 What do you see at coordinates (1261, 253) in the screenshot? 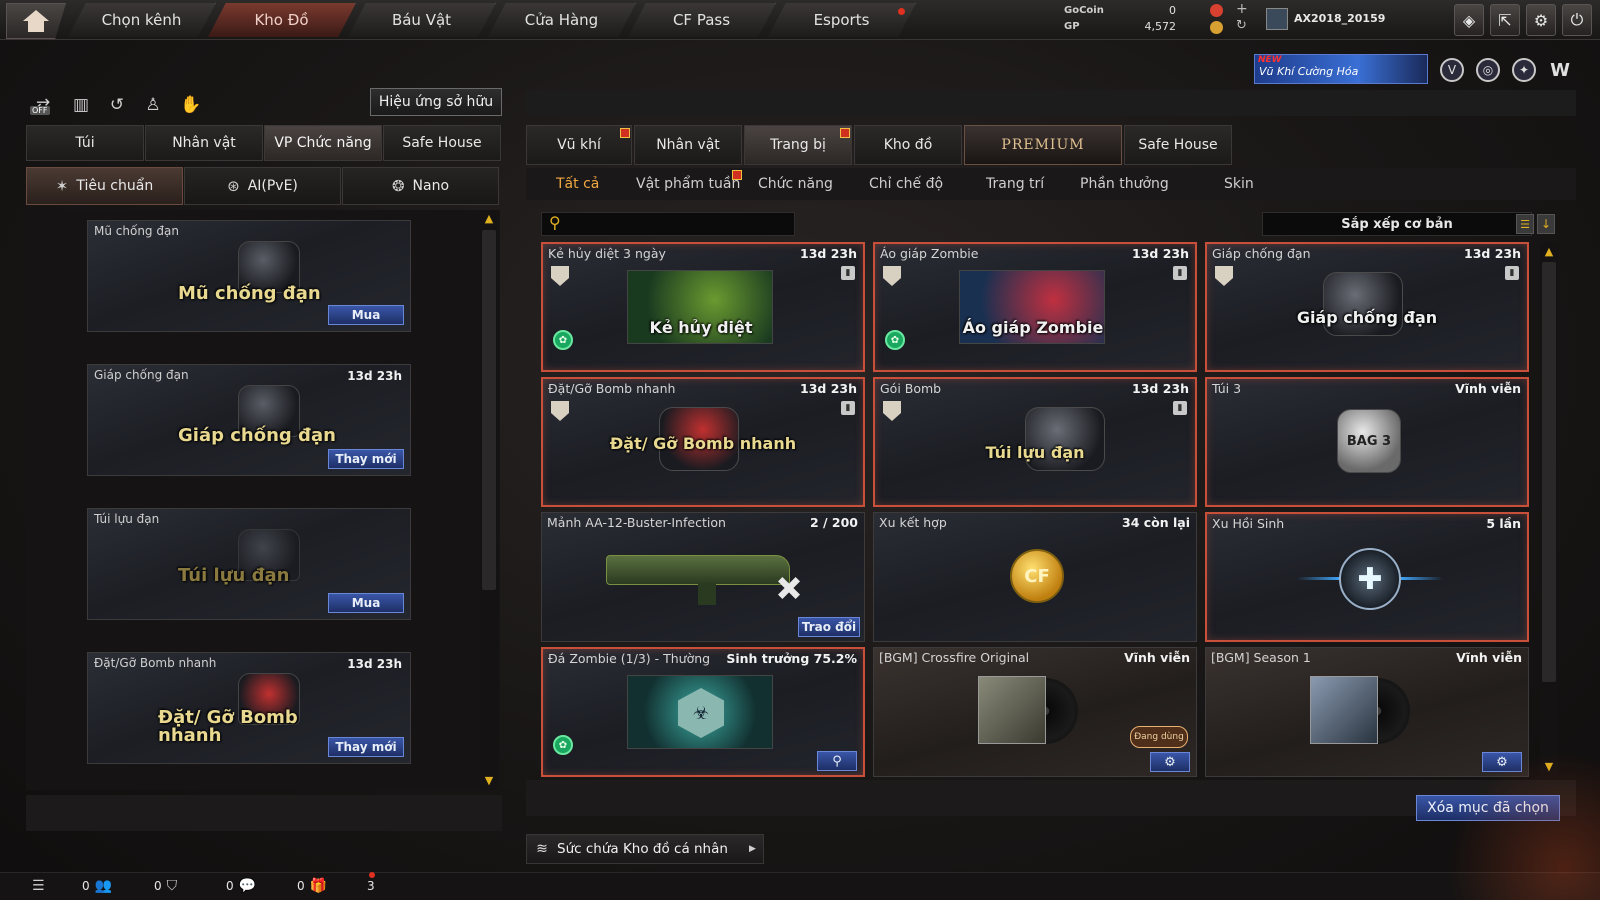
I see `item-name: Giáp chống đạn` at bounding box center [1261, 253].